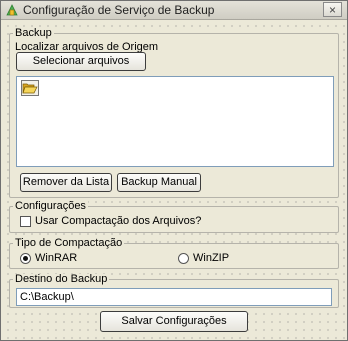 The image size is (348, 341). Describe the element at coordinates (25, 221) in the screenshot. I see `compress-checkbox` at that location.